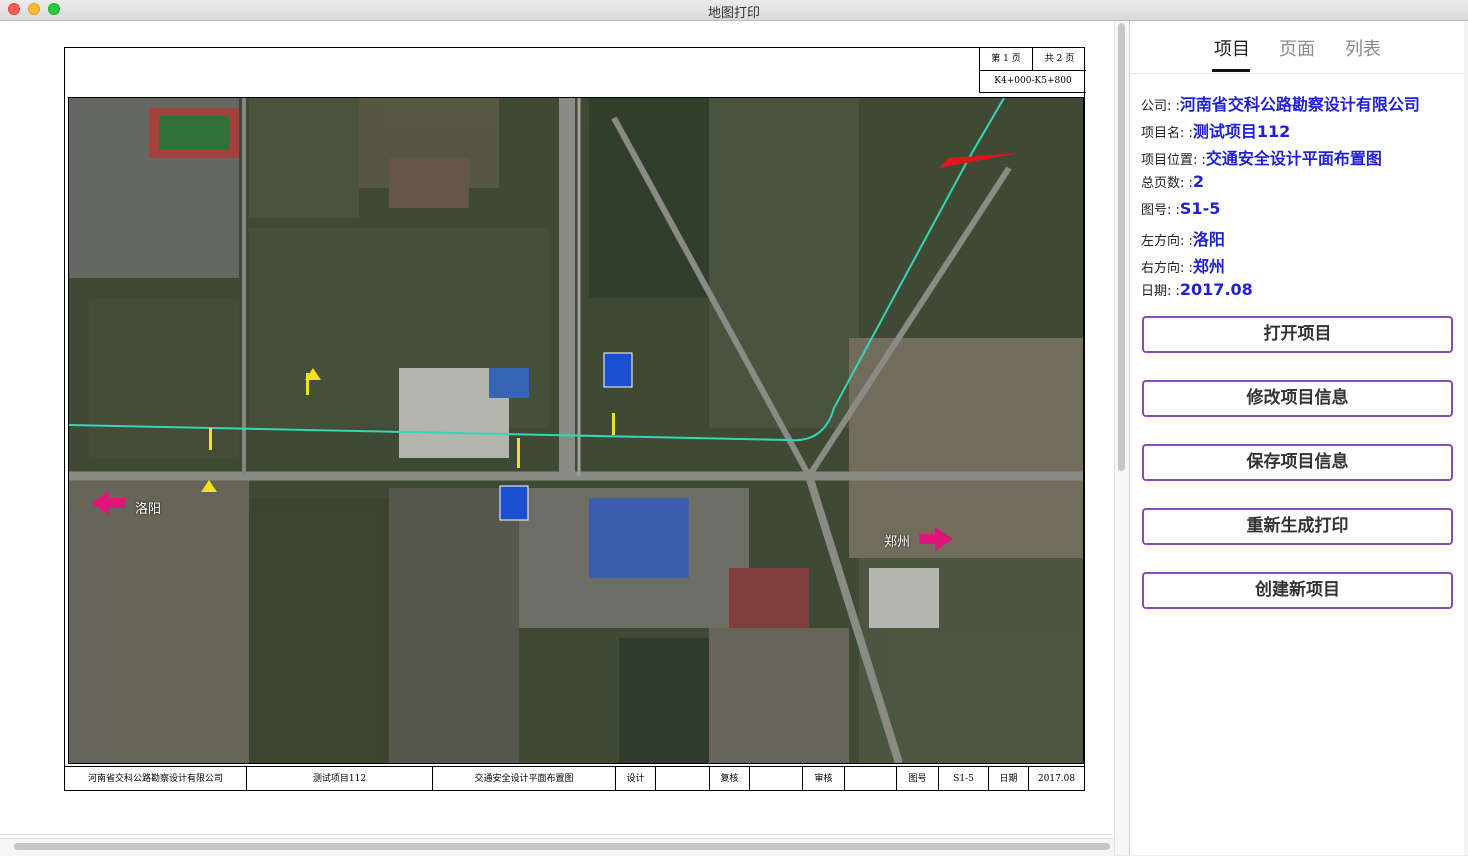 The width and height of the screenshot is (1468, 856). I want to click on field-right-direction: 右方向: :郑州, so click(1183, 265).